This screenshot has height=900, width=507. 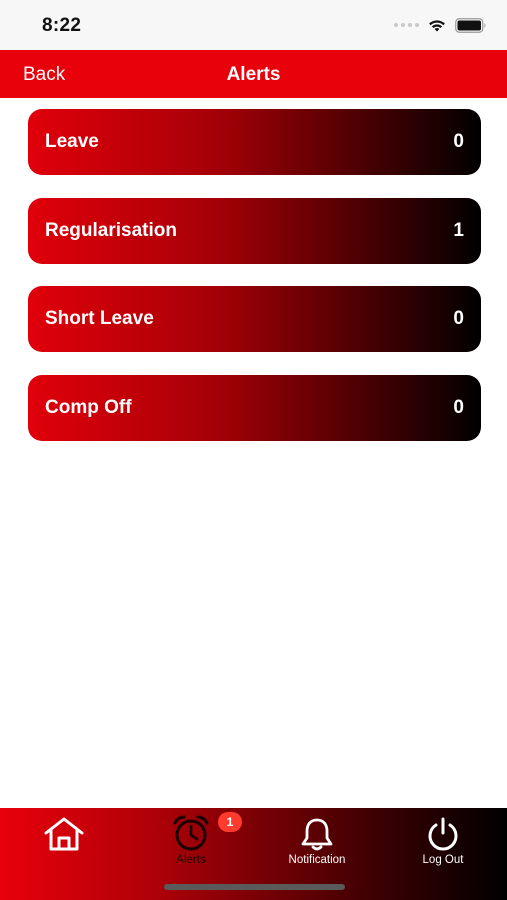 I want to click on tab-logout: Log Out, so click(x=443, y=843).